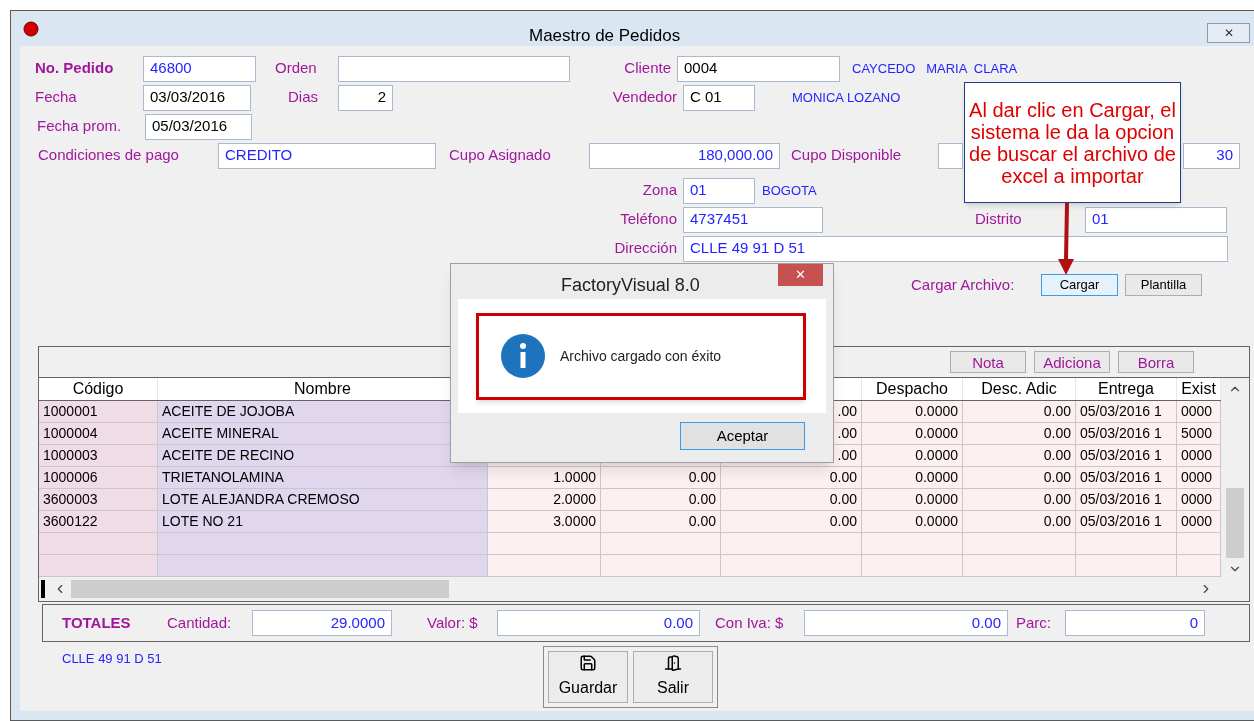 Image resolution: width=1254 pixels, height=721 pixels. I want to click on table-cell: 3600122, so click(98, 521).